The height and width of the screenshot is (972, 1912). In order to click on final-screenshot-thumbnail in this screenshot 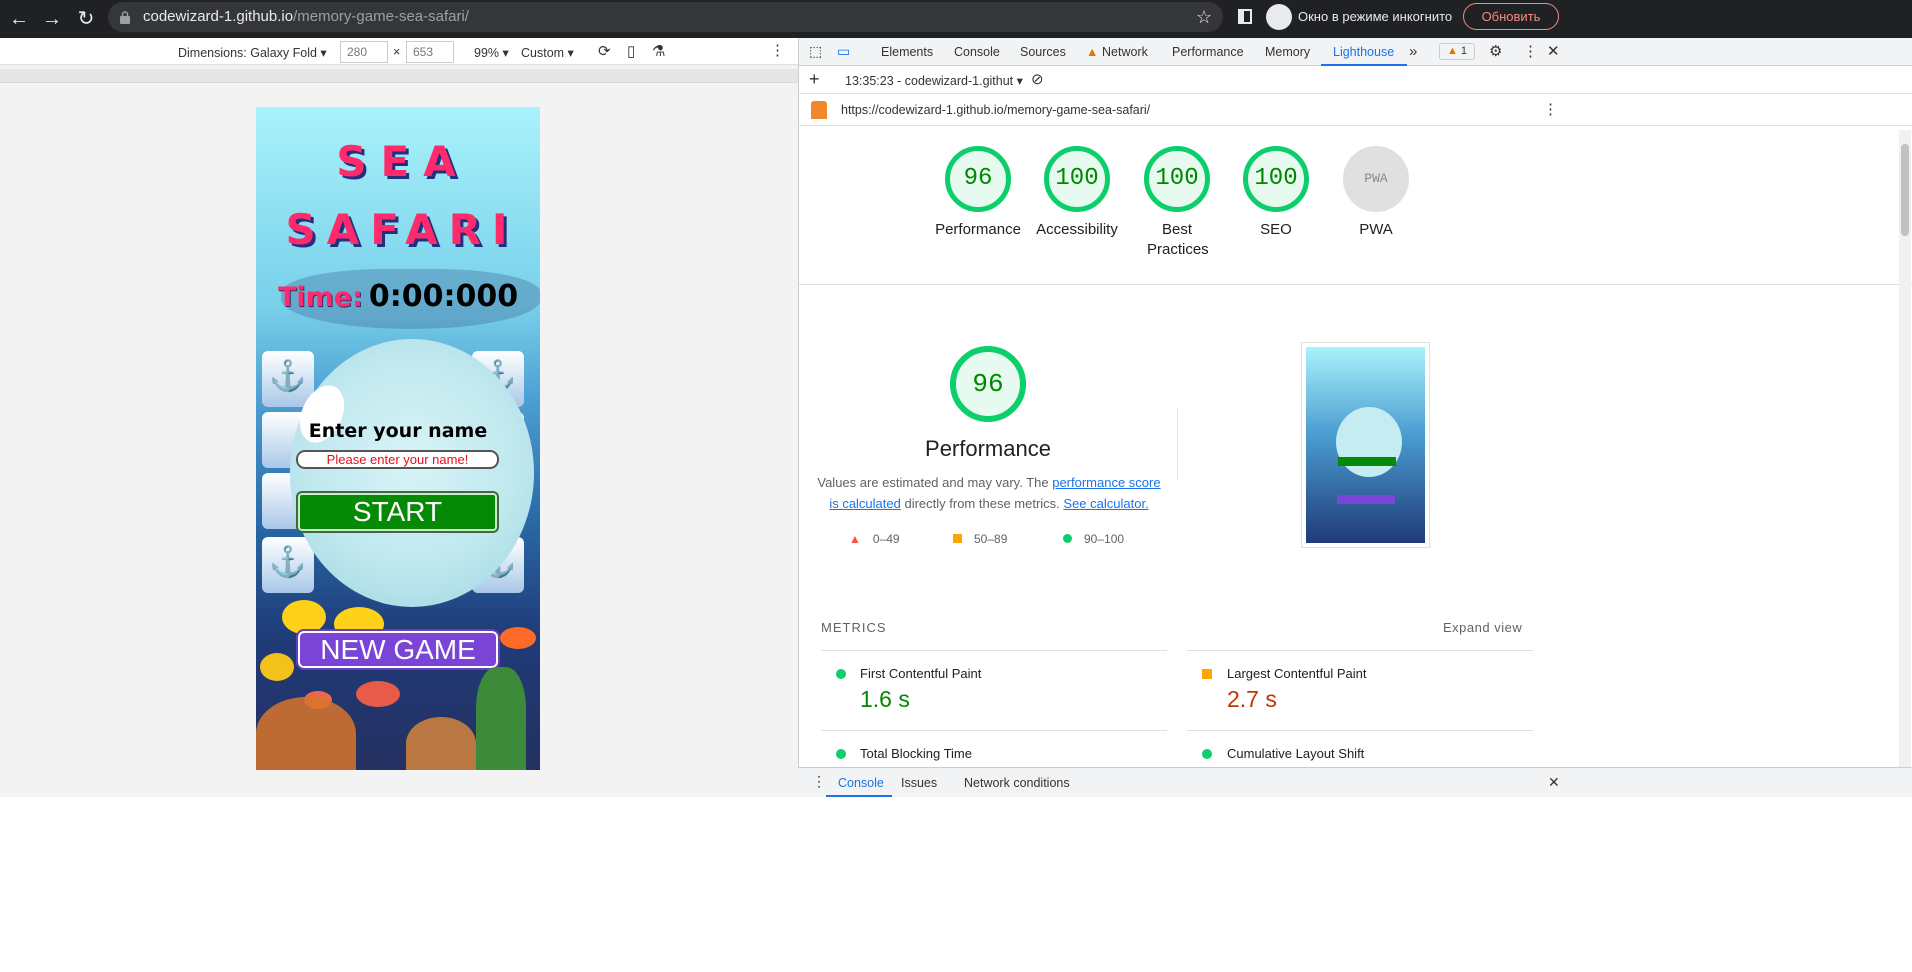, I will do `click(1365, 445)`.